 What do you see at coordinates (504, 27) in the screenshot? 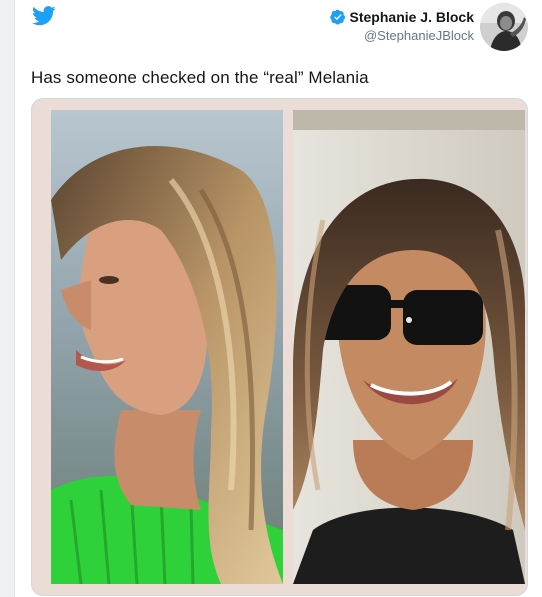
I see `avatar` at bounding box center [504, 27].